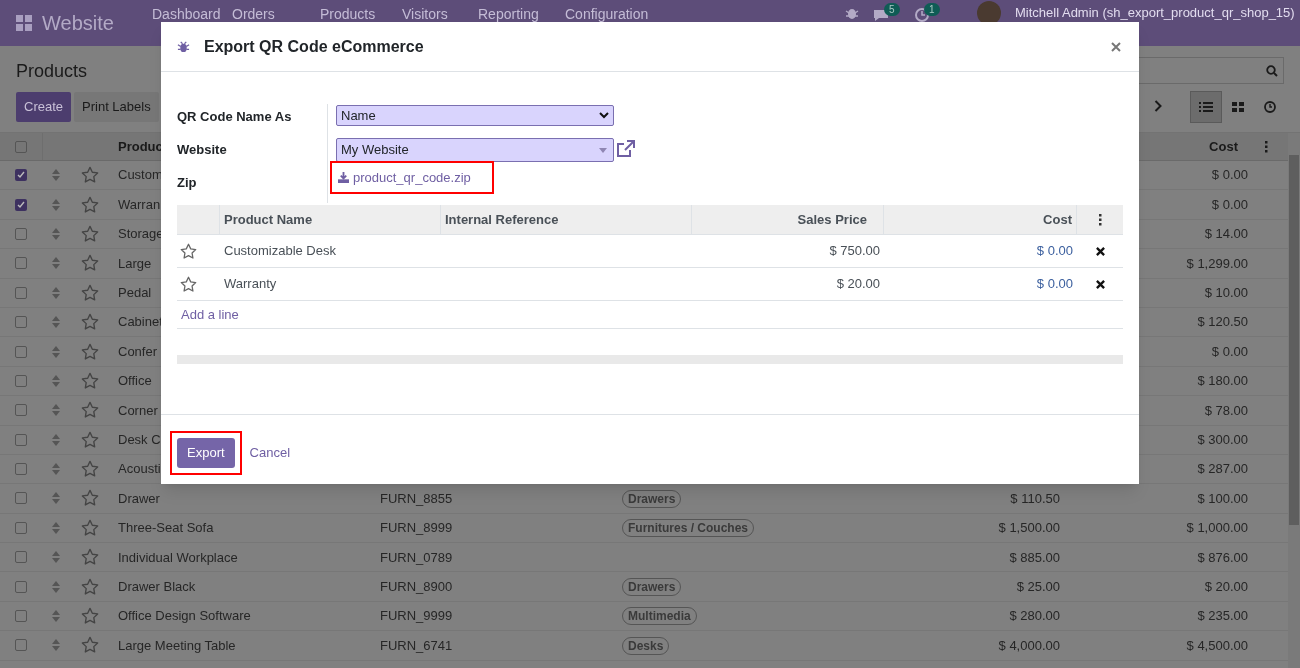  Describe the element at coordinates (116, 107) in the screenshot. I see `toolbar-button: Print Labels` at that location.